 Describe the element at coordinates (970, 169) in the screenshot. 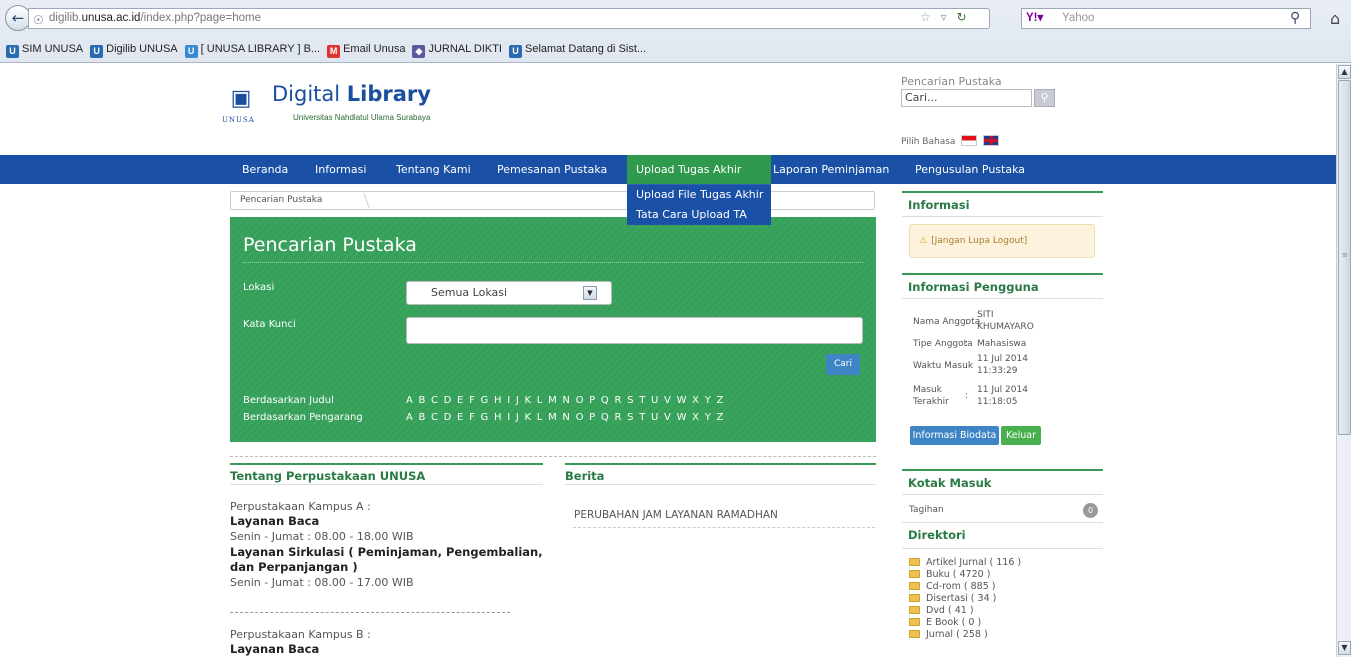

I see `nav-pengusulan-pustaka: Pengusulan Pustaka` at that location.